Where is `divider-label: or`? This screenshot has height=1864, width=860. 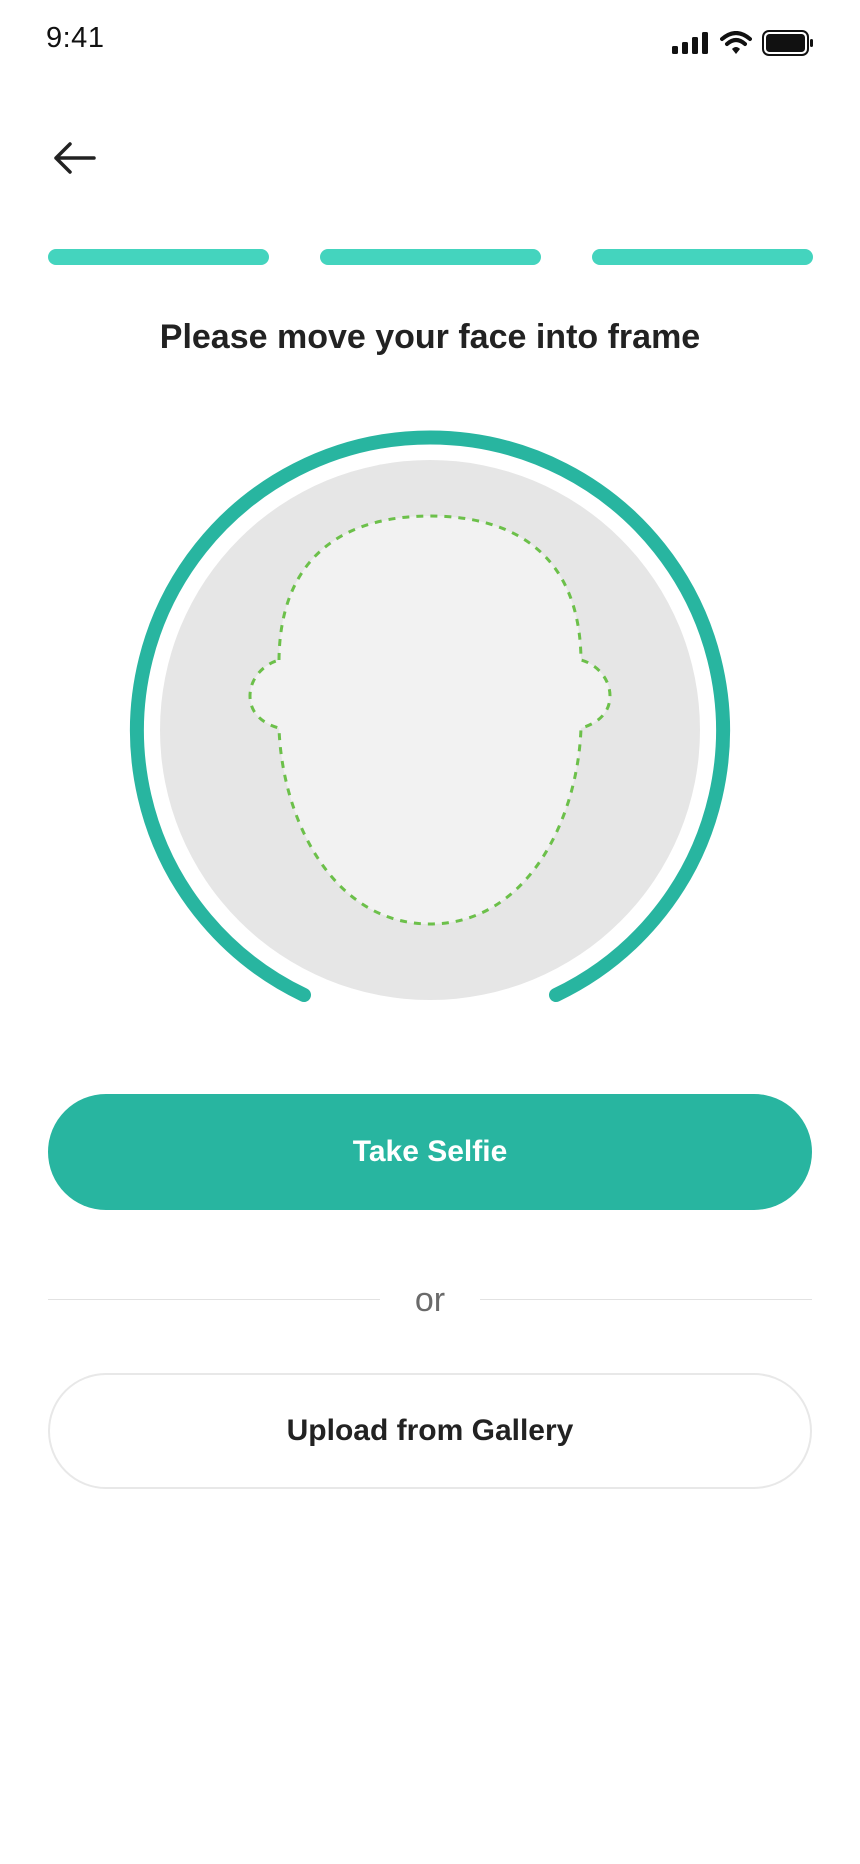 divider-label: or is located at coordinates (430, 1300).